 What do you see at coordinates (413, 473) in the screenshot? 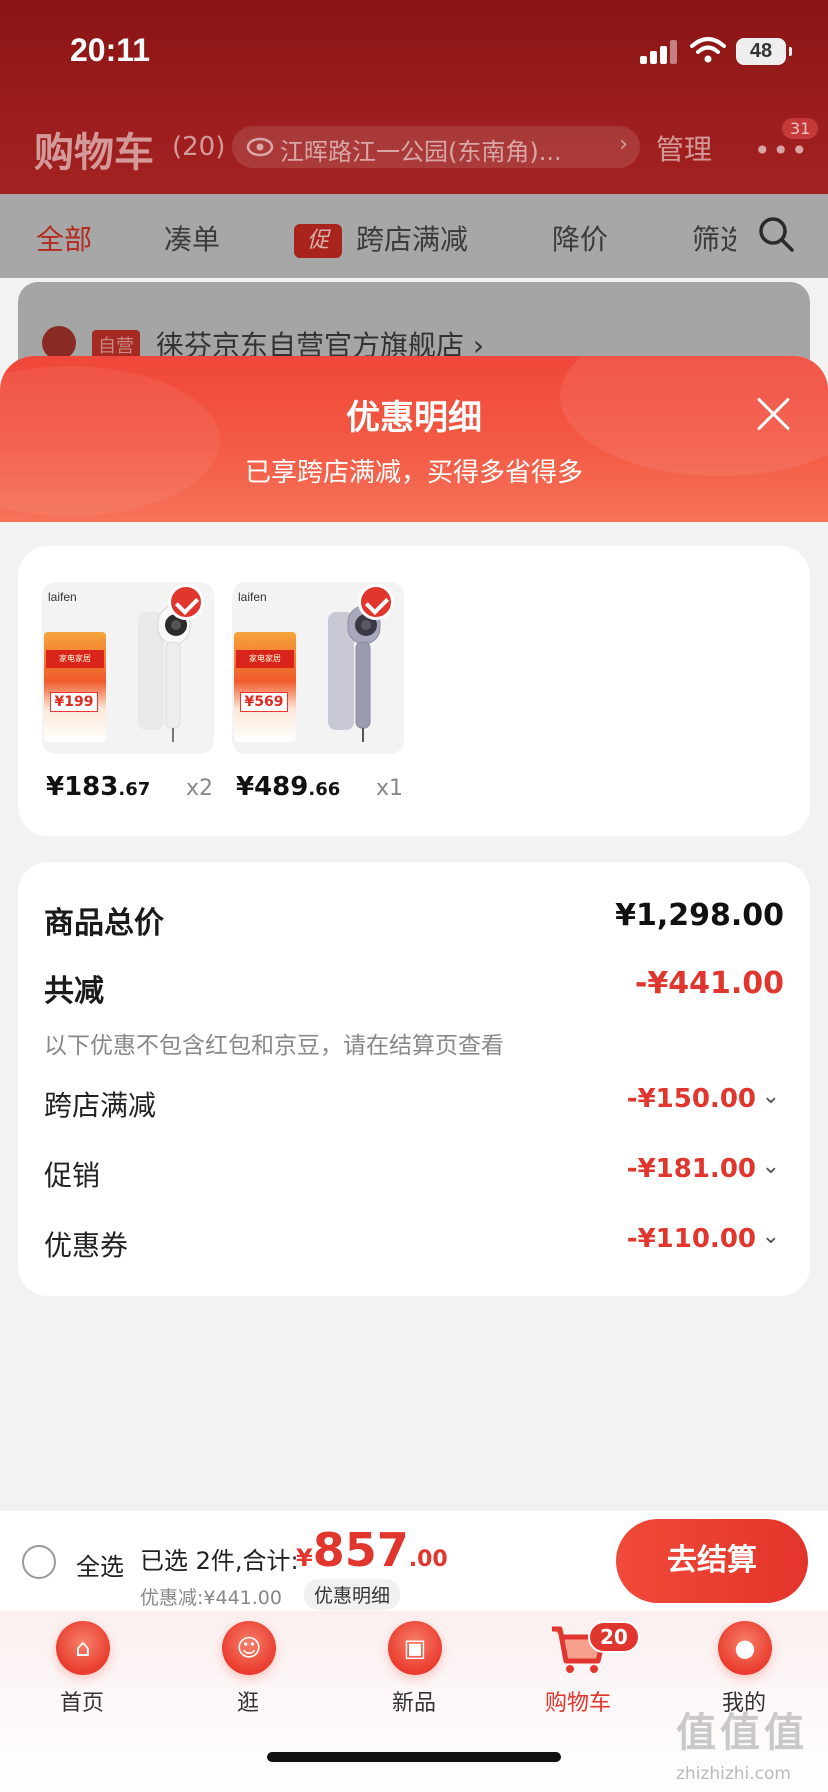
I see `sheet-subtitle: 已享跨店满减，买得多省得多` at bounding box center [413, 473].